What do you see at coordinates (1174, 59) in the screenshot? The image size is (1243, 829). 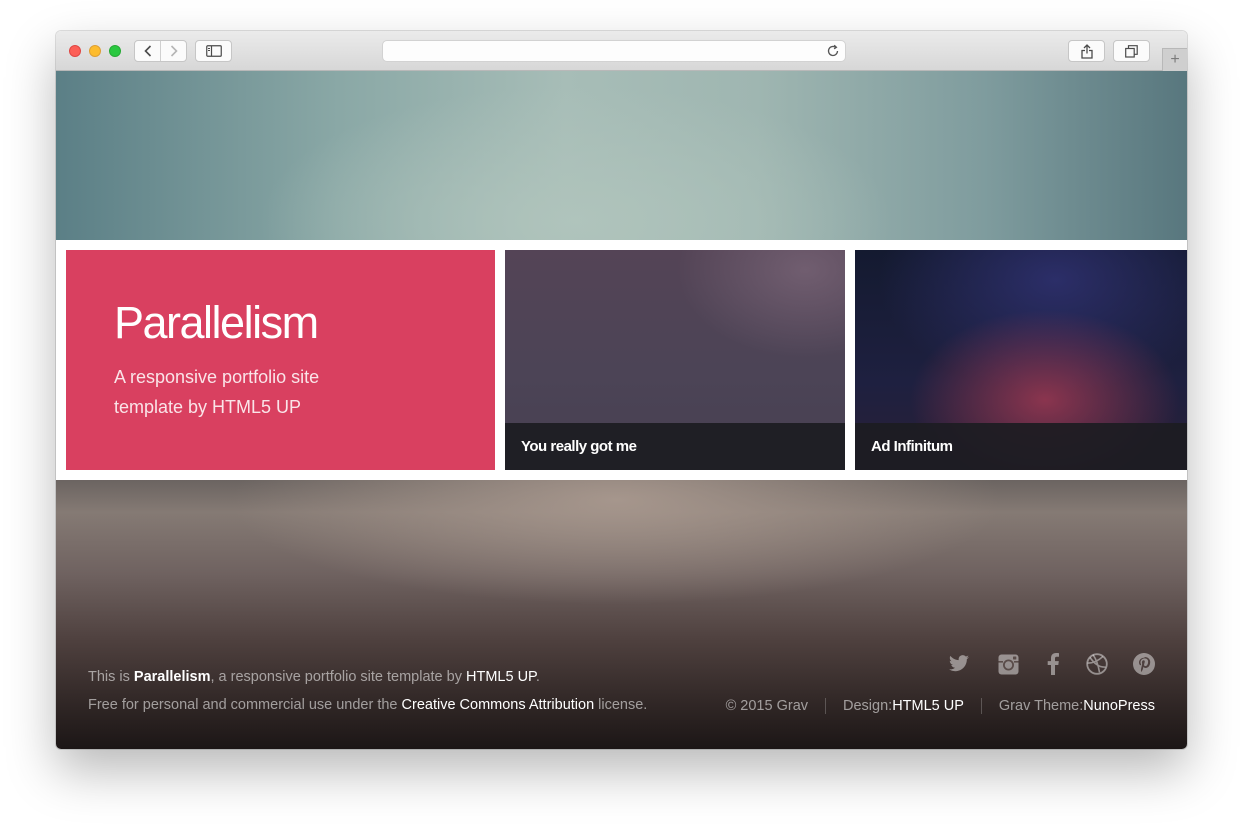 I see `new-tab-button: +` at bounding box center [1174, 59].